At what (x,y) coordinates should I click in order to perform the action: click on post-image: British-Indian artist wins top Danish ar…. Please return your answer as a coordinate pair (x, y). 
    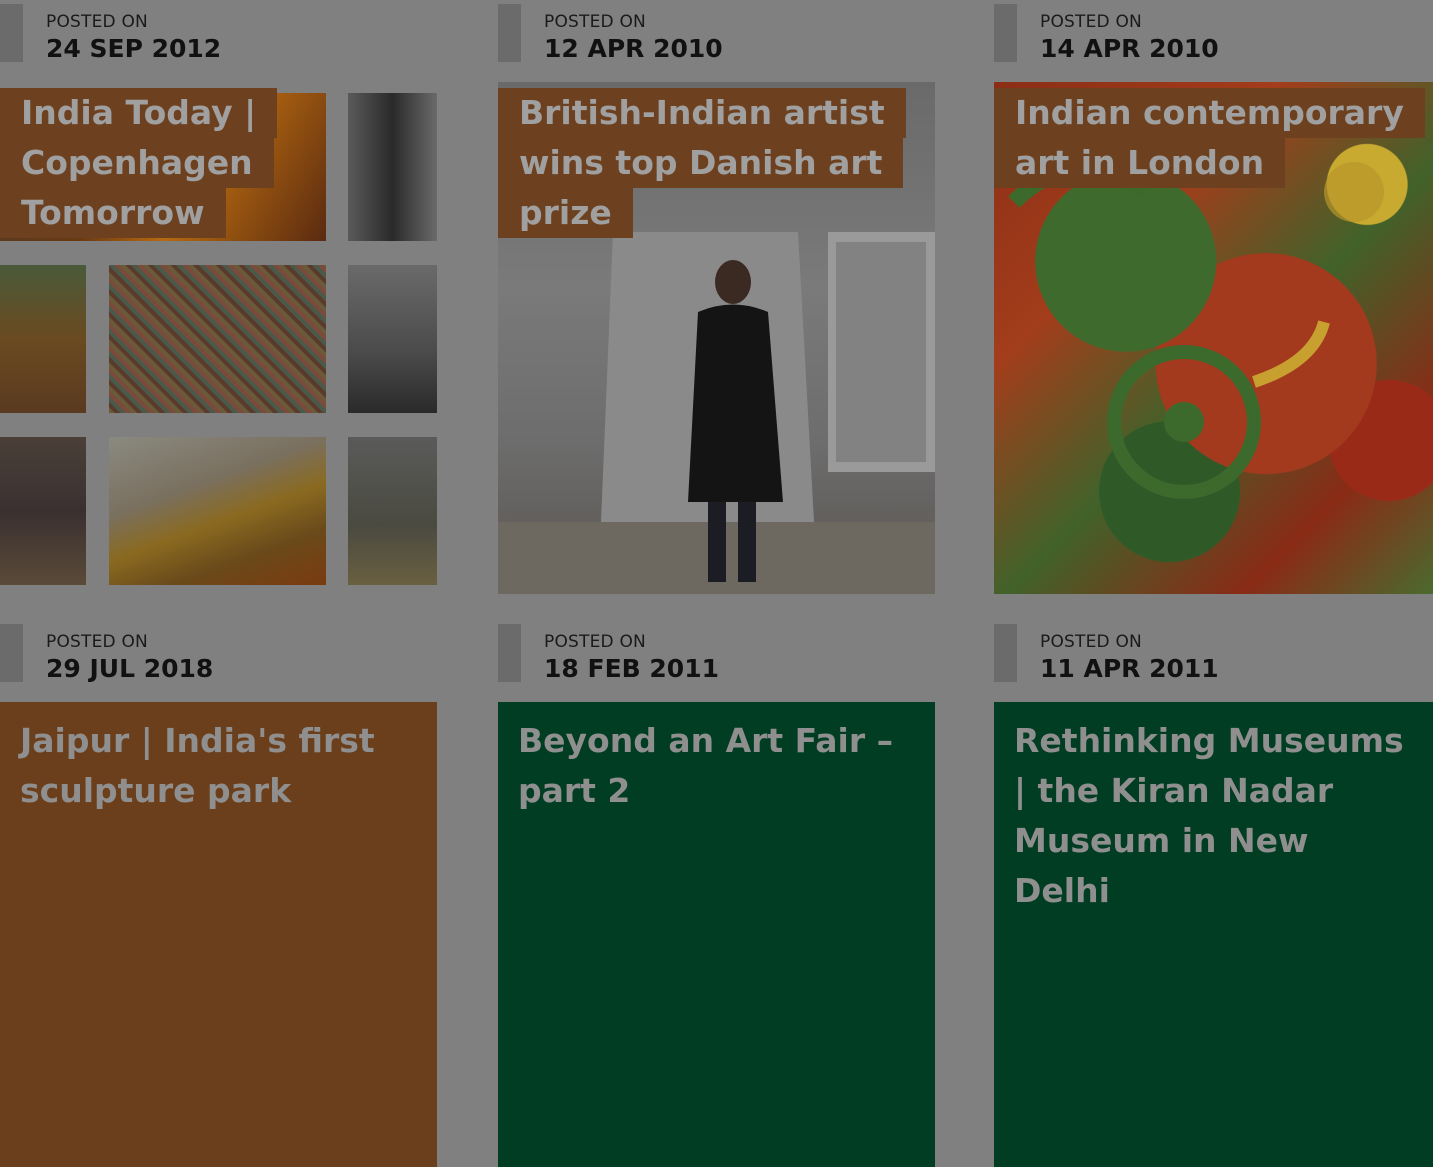
    Looking at the image, I should click on (716, 338).